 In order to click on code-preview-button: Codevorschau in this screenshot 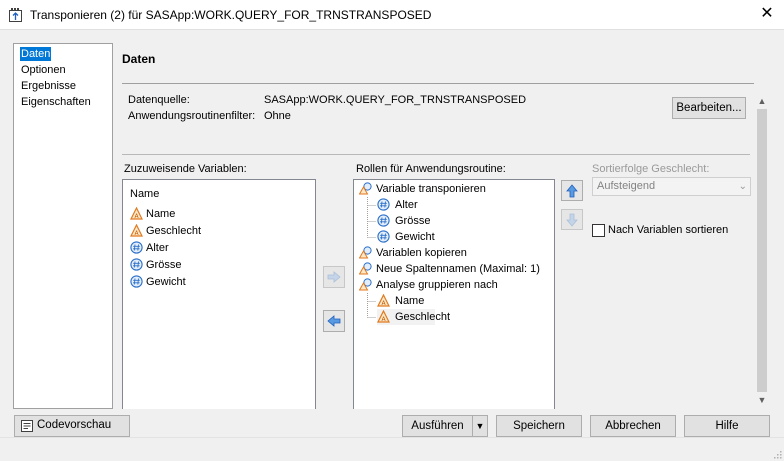, I will do `click(72, 426)`.